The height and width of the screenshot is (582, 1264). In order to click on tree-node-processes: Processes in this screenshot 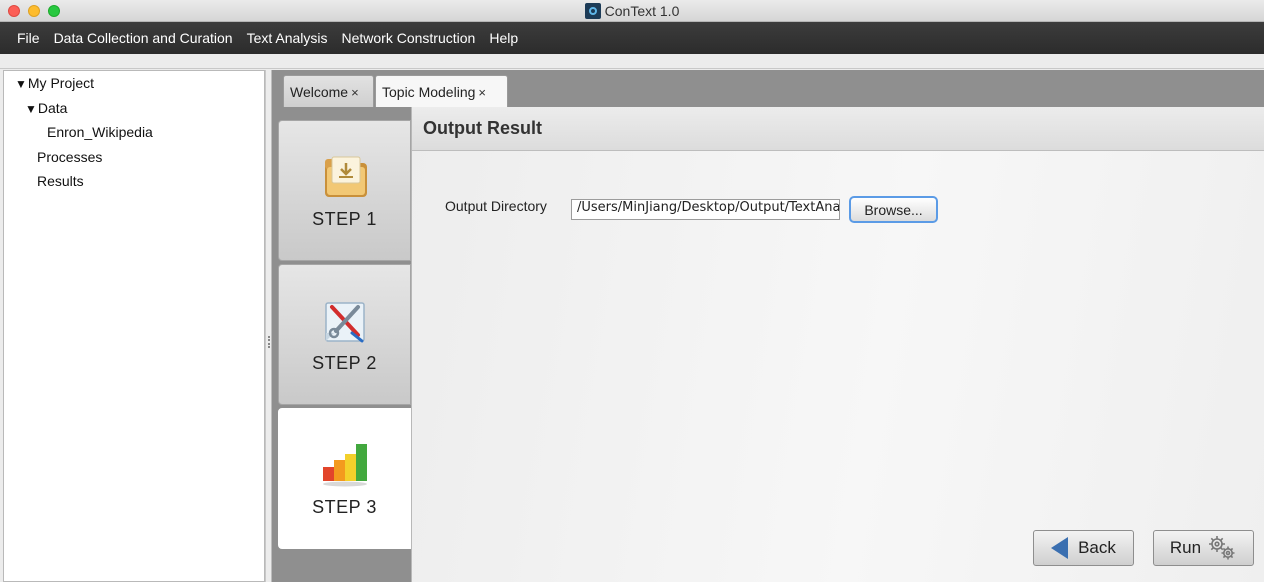, I will do `click(69, 157)`.